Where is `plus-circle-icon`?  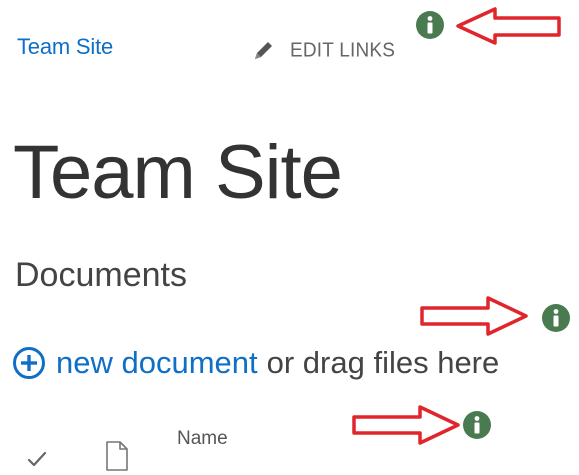 plus-circle-icon is located at coordinates (29, 363).